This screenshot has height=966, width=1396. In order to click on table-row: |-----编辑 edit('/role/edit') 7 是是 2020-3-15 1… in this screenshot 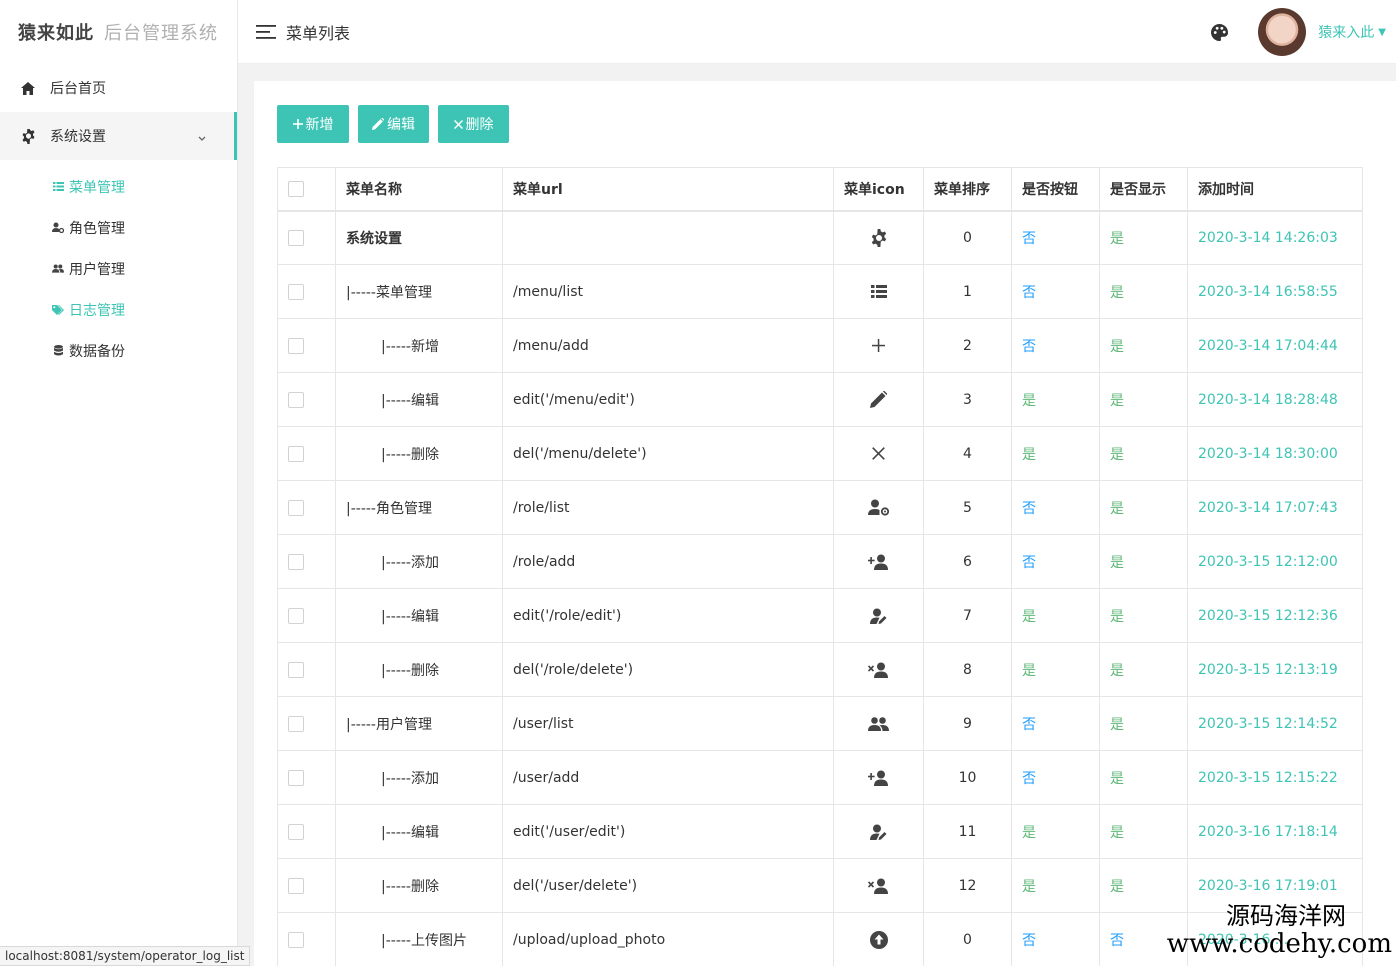, I will do `click(820, 615)`.